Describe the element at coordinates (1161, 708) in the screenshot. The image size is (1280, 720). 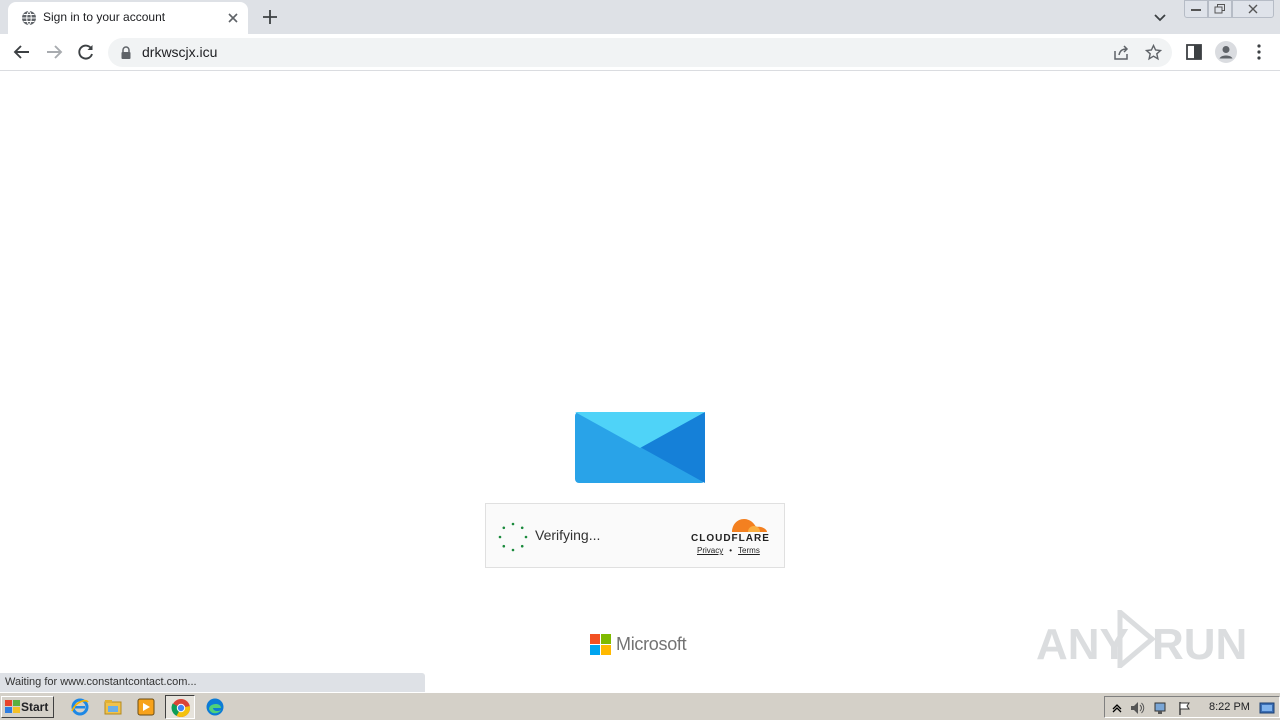
I see `network-icon` at that location.